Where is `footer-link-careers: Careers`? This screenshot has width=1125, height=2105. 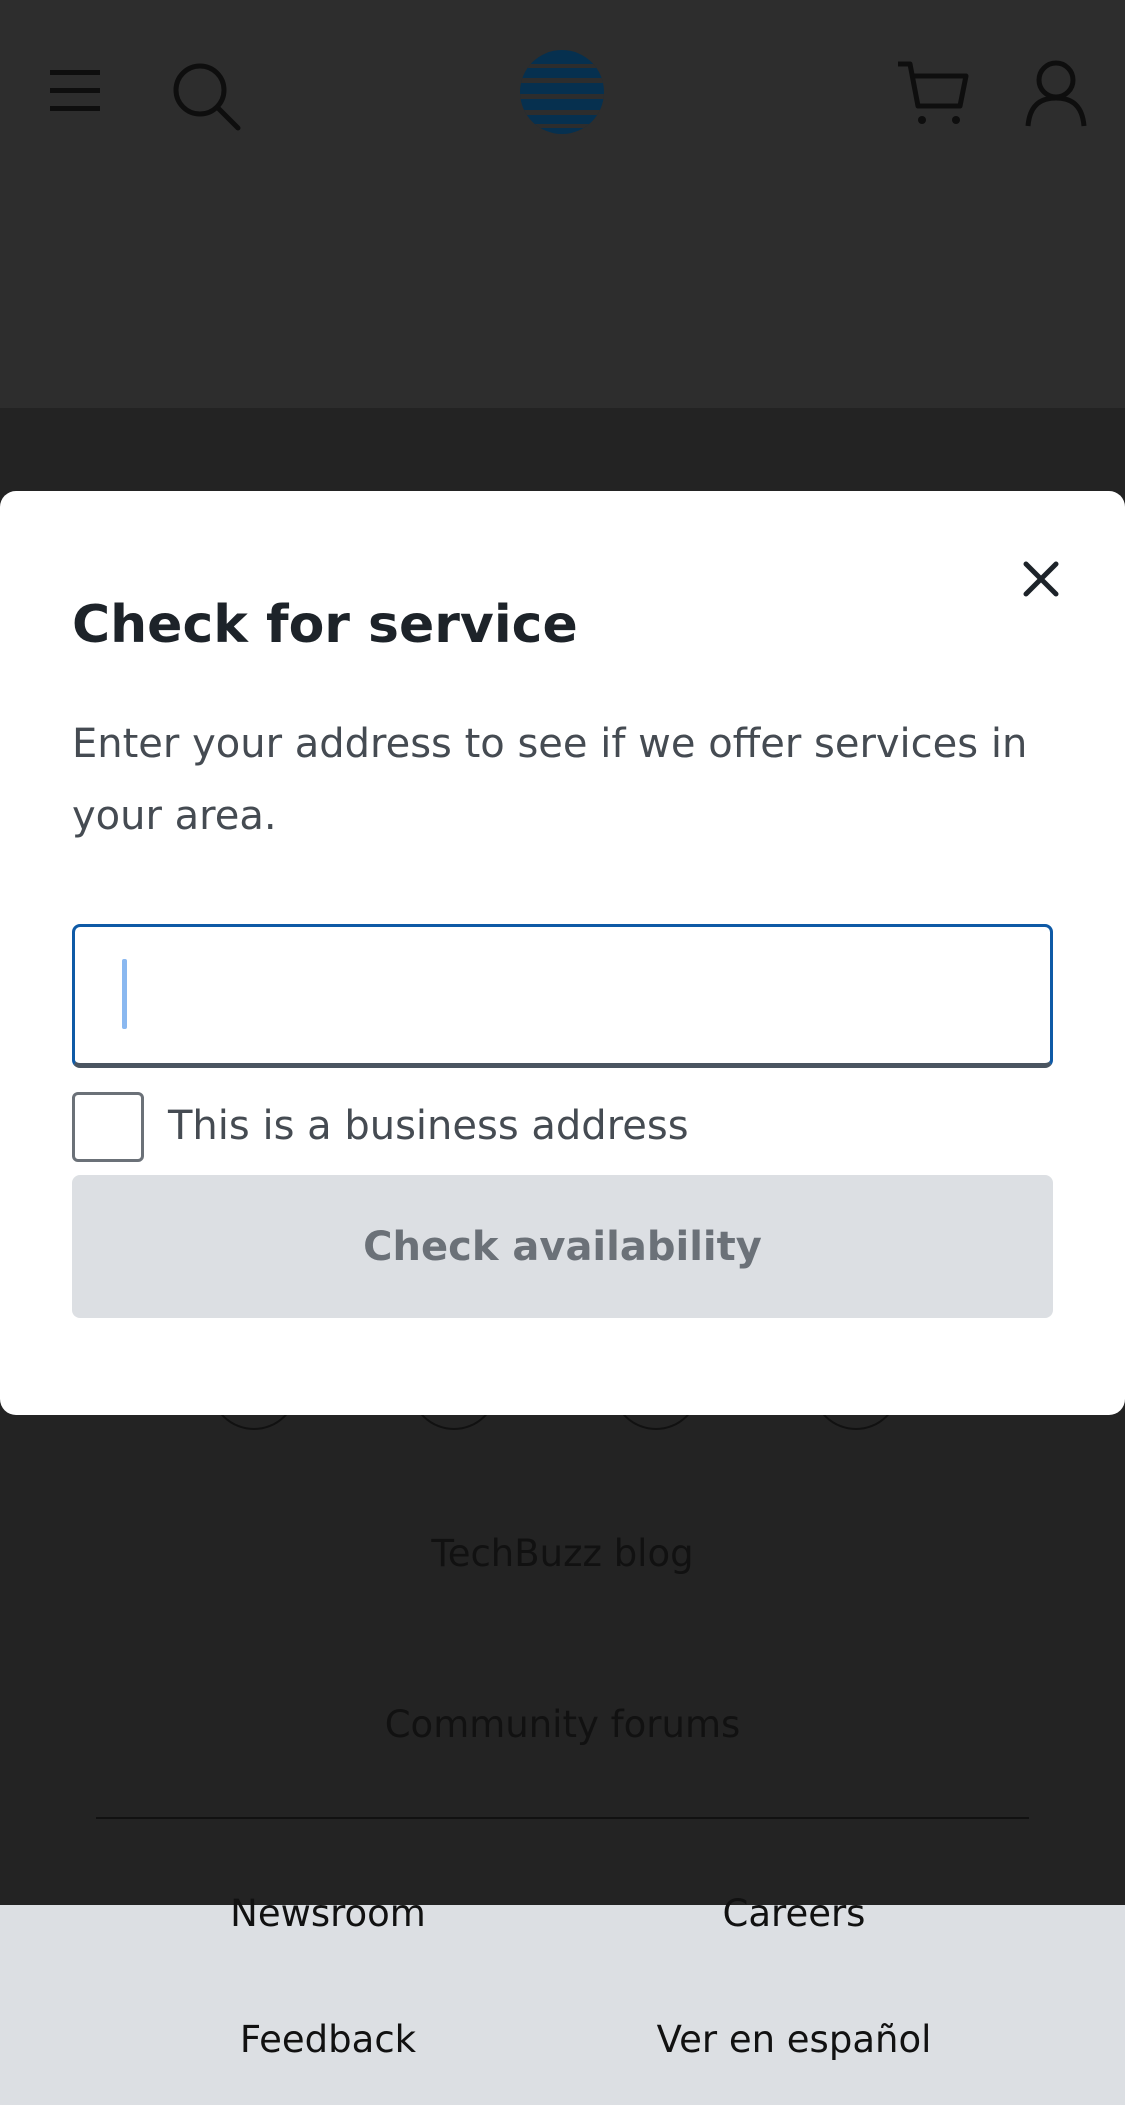
footer-link-careers: Careers is located at coordinates (794, 1913).